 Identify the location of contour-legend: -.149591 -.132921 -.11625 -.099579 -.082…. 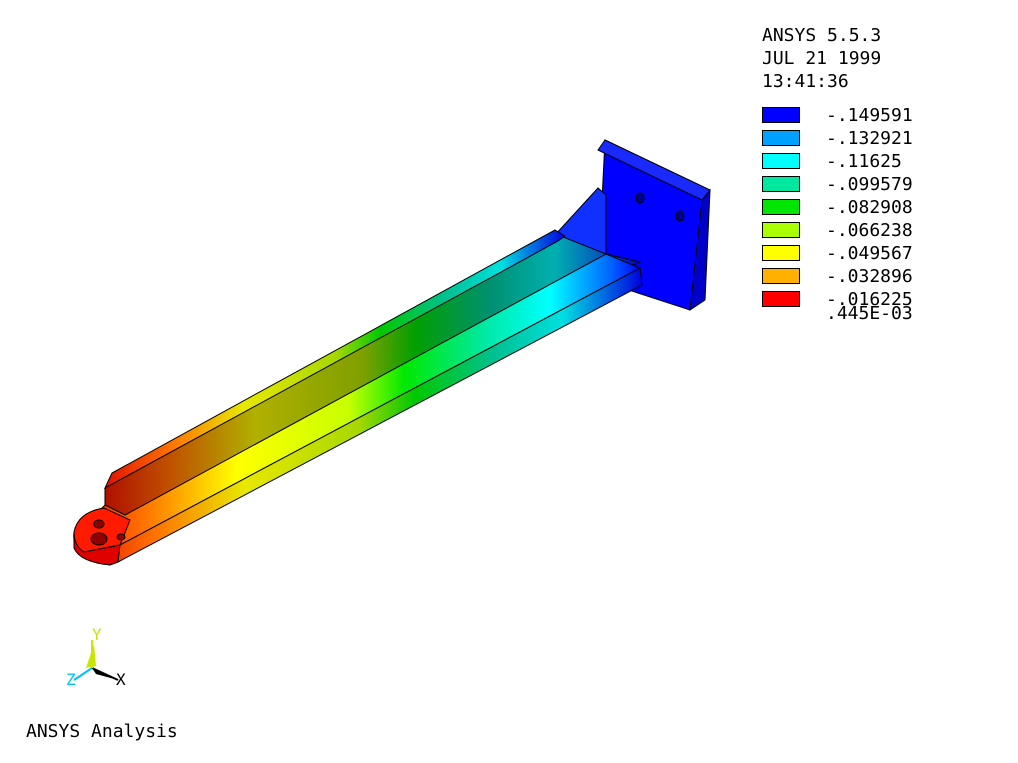
(882, 207).